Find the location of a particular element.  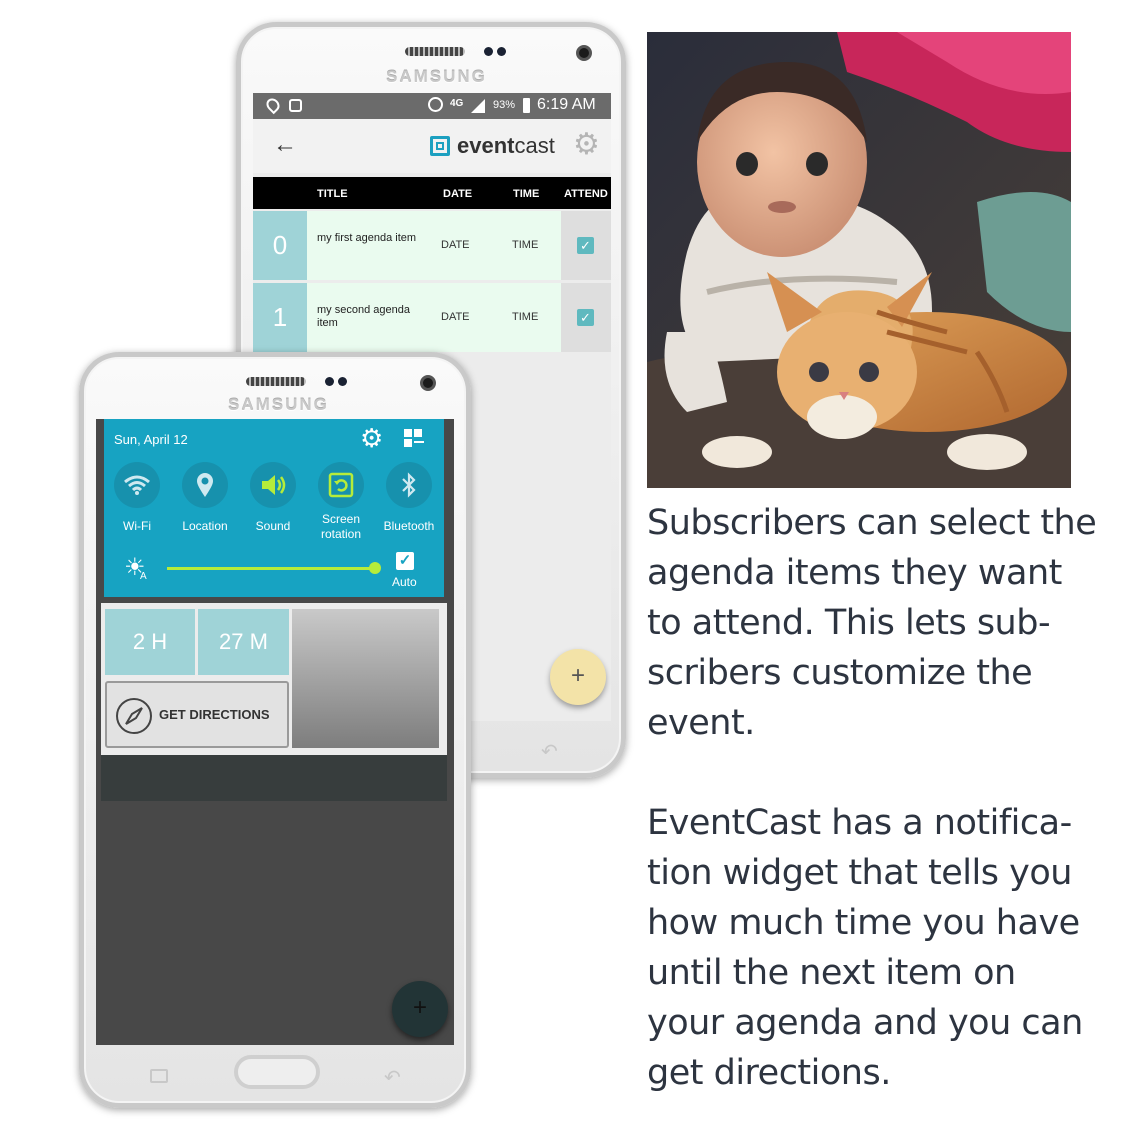

row-index: 1 is located at coordinates (280, 317).